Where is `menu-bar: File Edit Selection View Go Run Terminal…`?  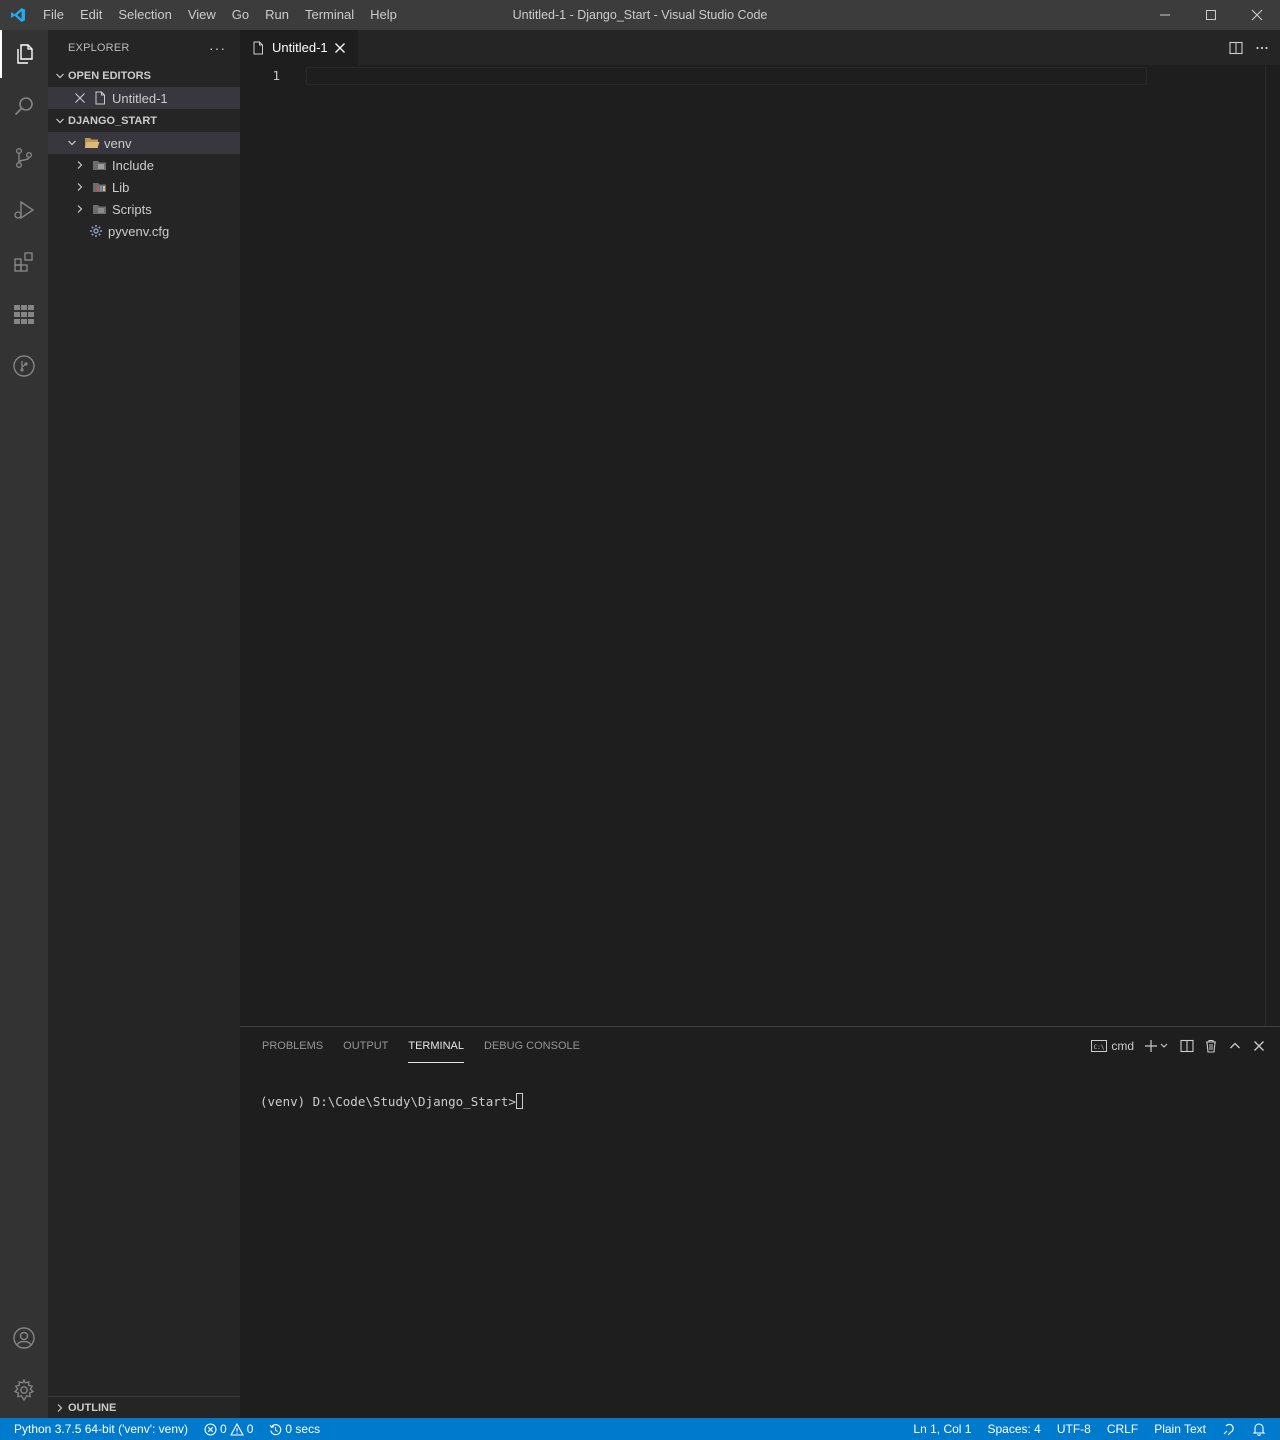 menu-bar: File Edit Selection View Go Run Terminal… is located at coordinates (220, 15).